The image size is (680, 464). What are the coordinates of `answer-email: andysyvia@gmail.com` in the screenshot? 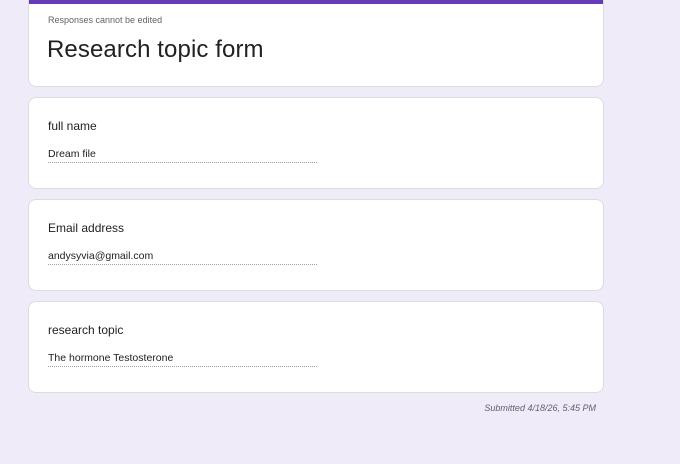 It's located at (182, 257).